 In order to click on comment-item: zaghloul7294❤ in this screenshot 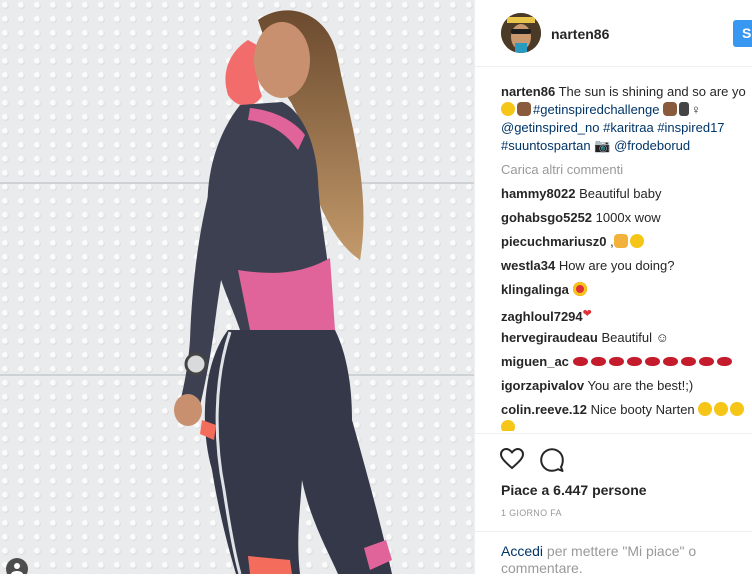, I will do `click(626, 317)`.